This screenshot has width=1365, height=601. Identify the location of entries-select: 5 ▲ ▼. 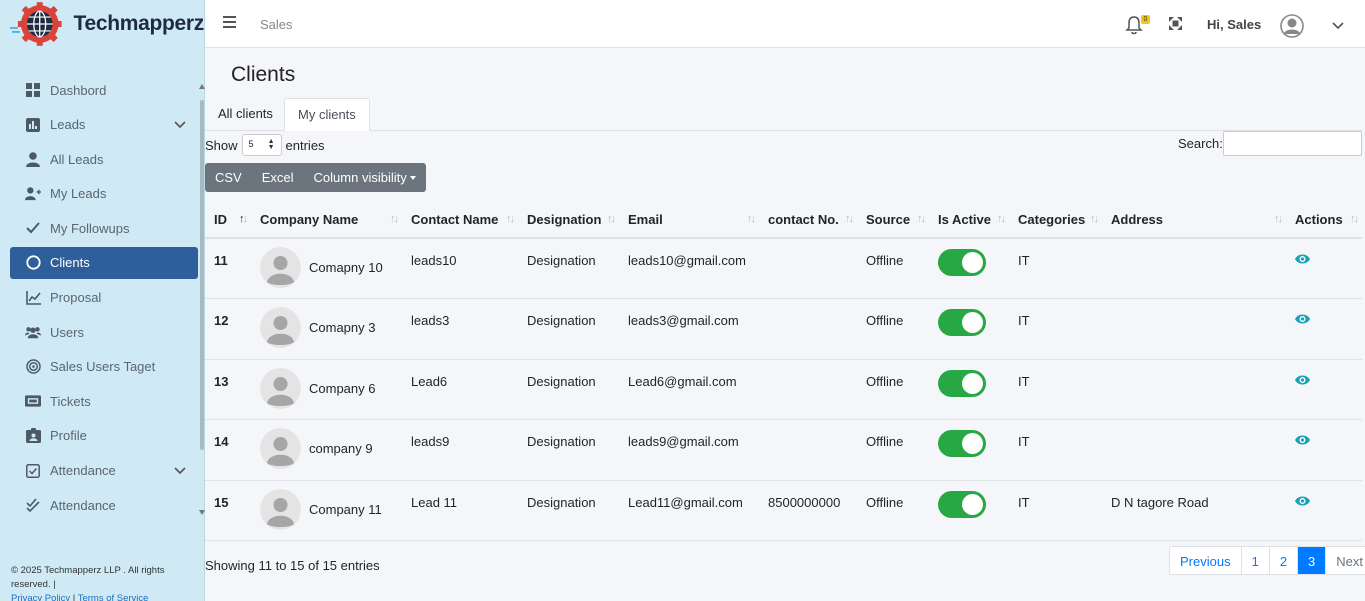
(261, 145).